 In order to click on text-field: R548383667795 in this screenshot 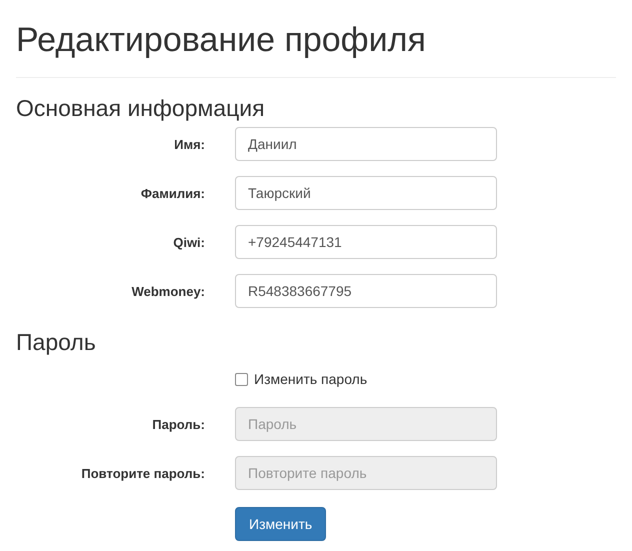, I will do `click(366, 291)`.